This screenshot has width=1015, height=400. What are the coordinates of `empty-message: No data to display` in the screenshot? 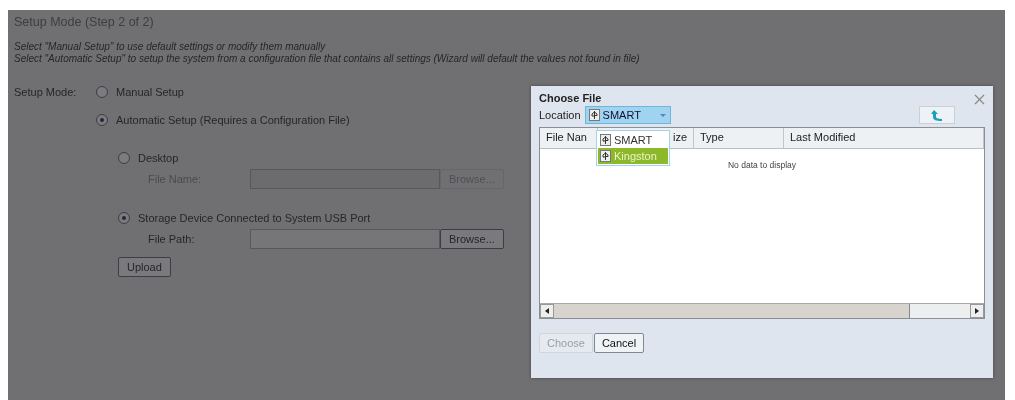 It's located at (761, 165).